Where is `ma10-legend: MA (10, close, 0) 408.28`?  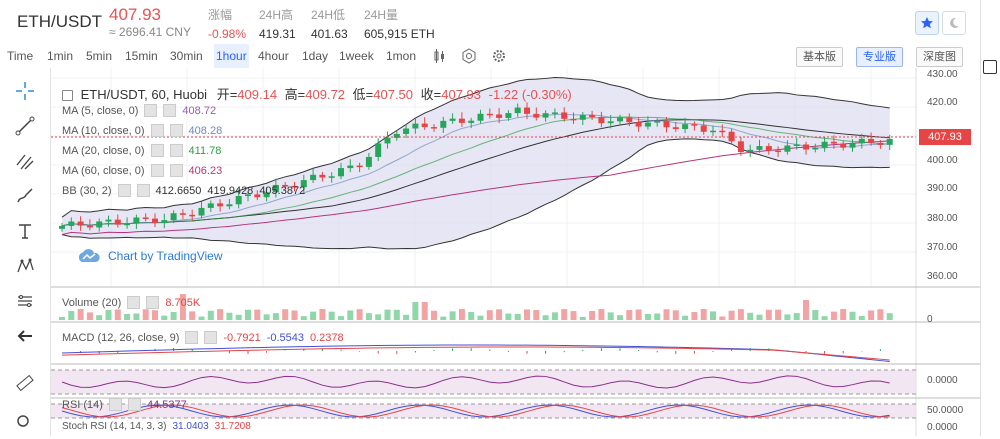
ma10-legend: MA (10, close, 0) 408.28 is located at coordinates (142, 130).